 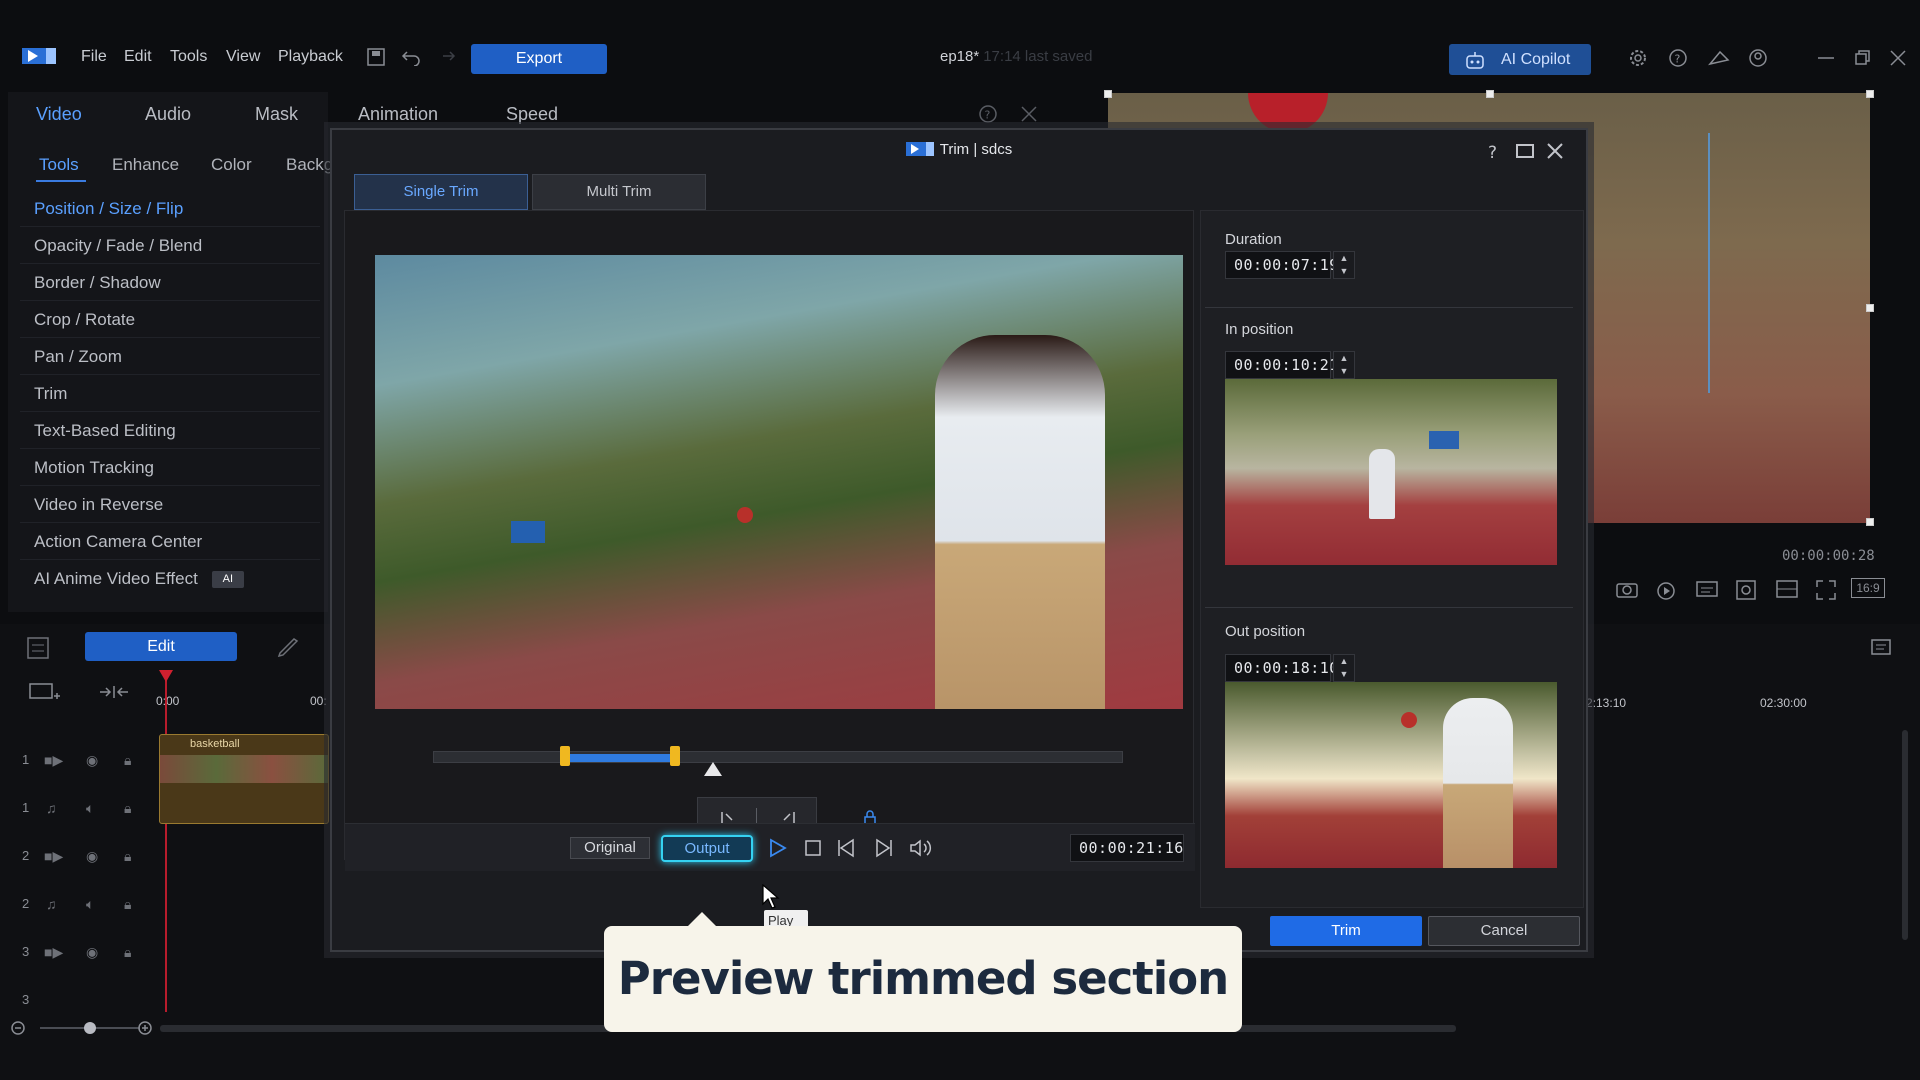 I want to click on export-button: Export, so click(x=539, y=59).